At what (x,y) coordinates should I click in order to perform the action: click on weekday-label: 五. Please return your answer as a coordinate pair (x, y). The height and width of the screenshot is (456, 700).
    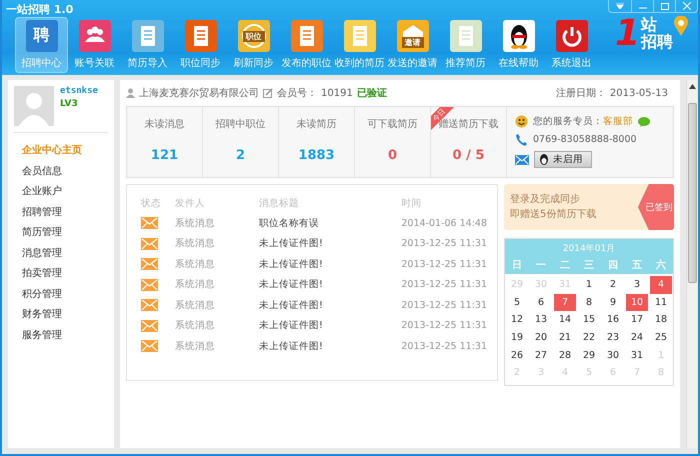
    Looking at the image, I should click on (637, 266).